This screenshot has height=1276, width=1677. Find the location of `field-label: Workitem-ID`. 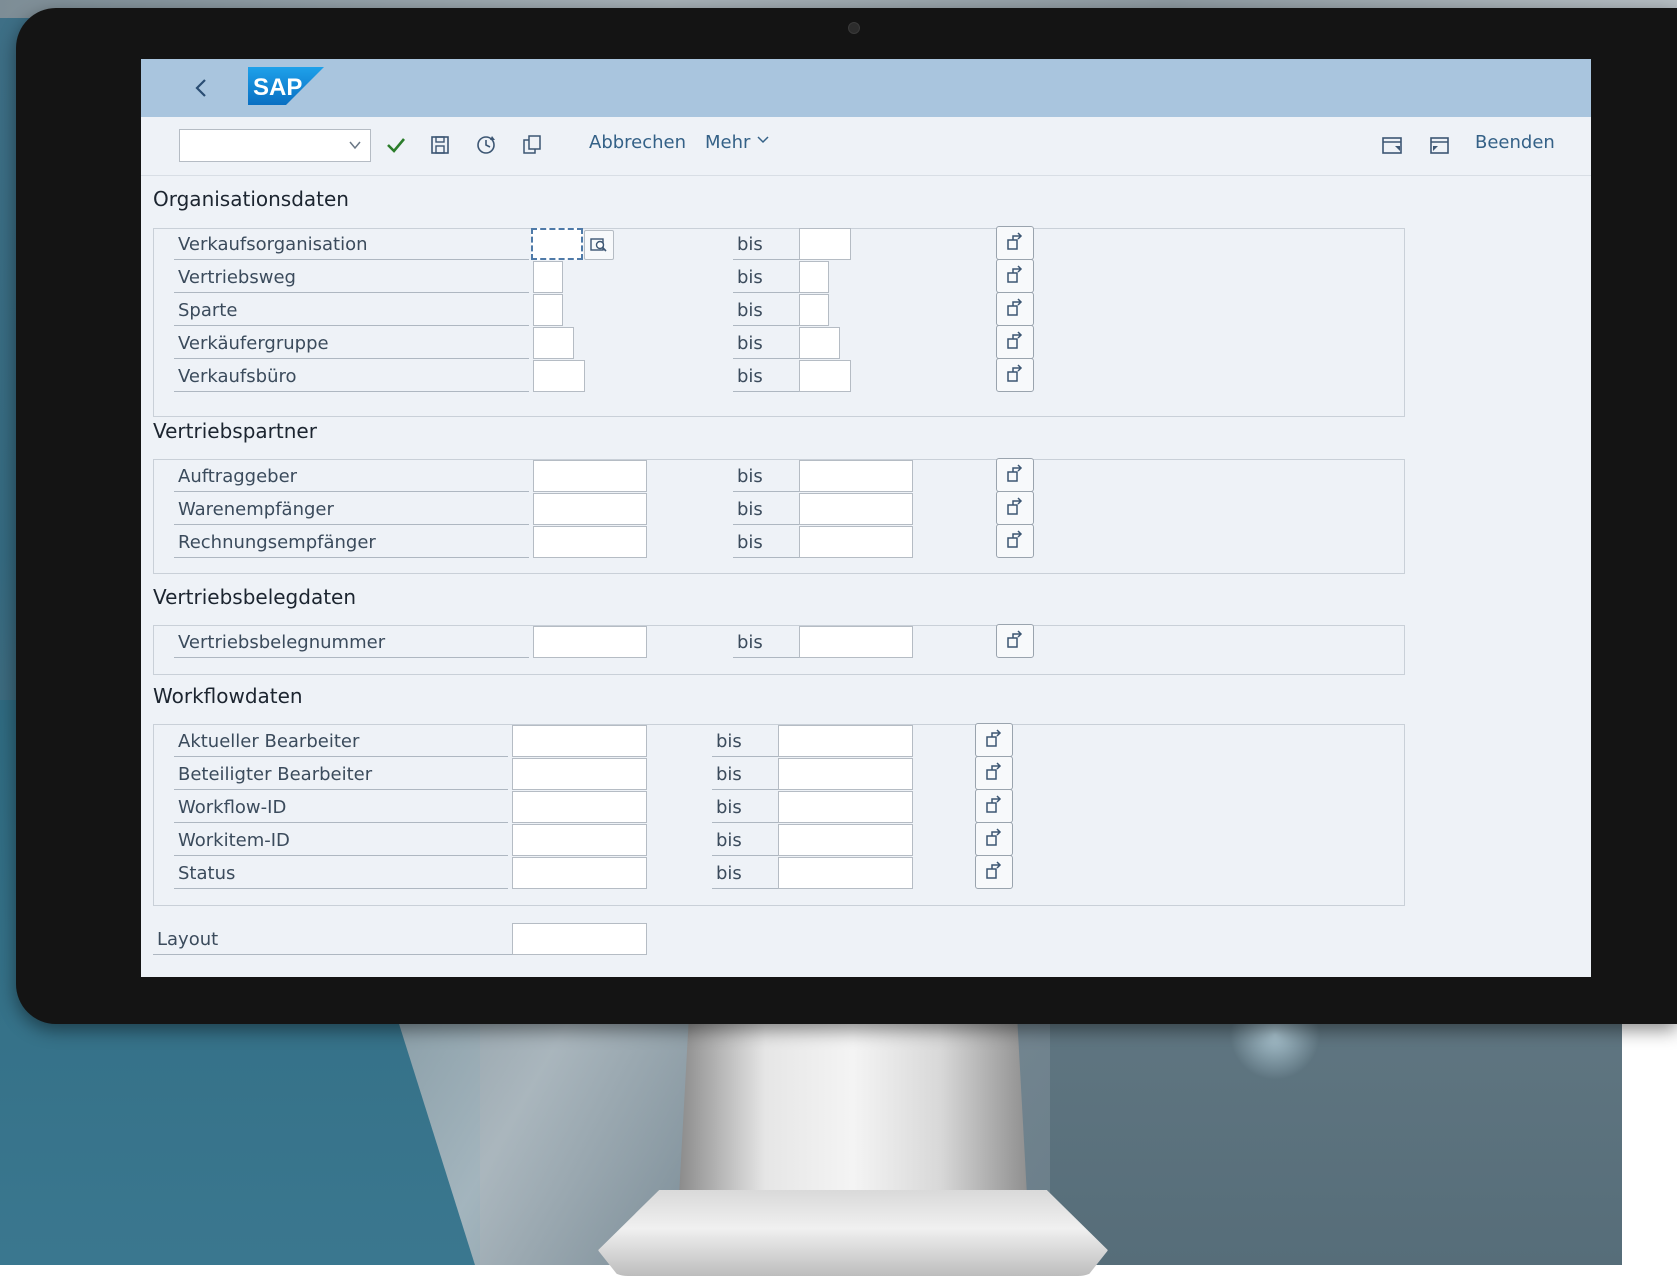

field-label: Workitem-ID is located at coordinates (234, 840).